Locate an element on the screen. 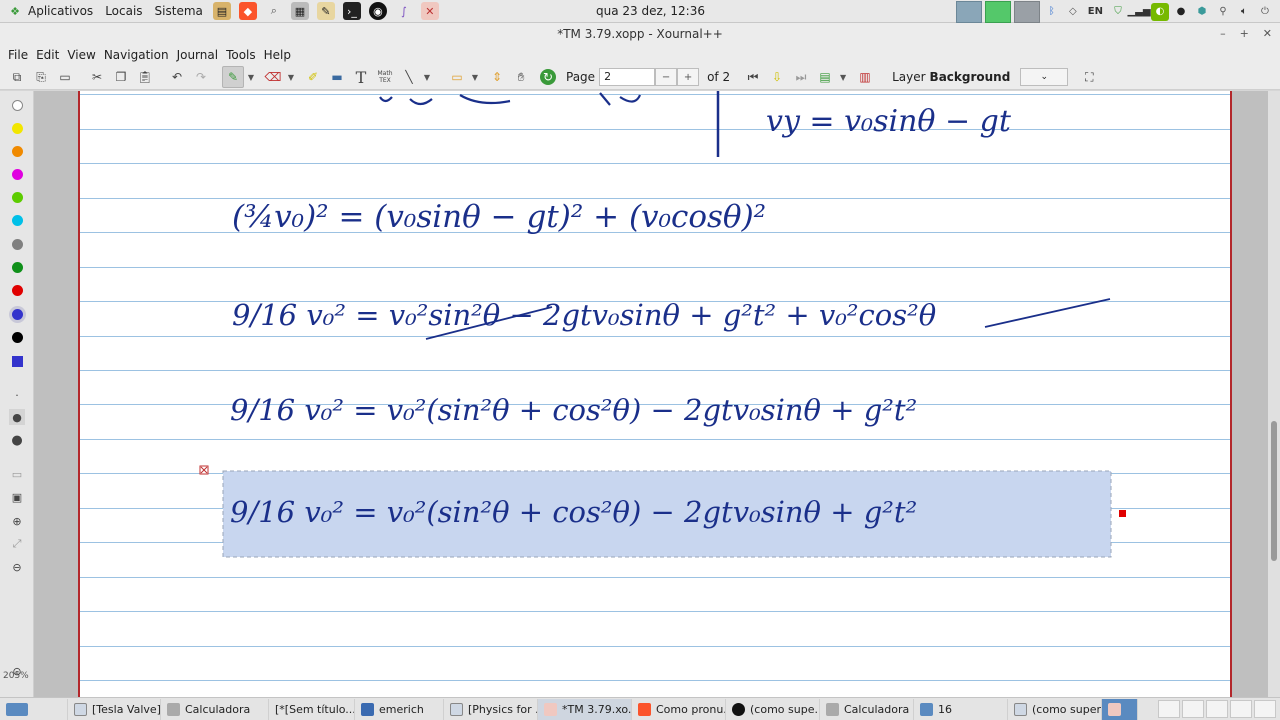  new-document-icon: ⧉ is located at coordinates (17, 77).